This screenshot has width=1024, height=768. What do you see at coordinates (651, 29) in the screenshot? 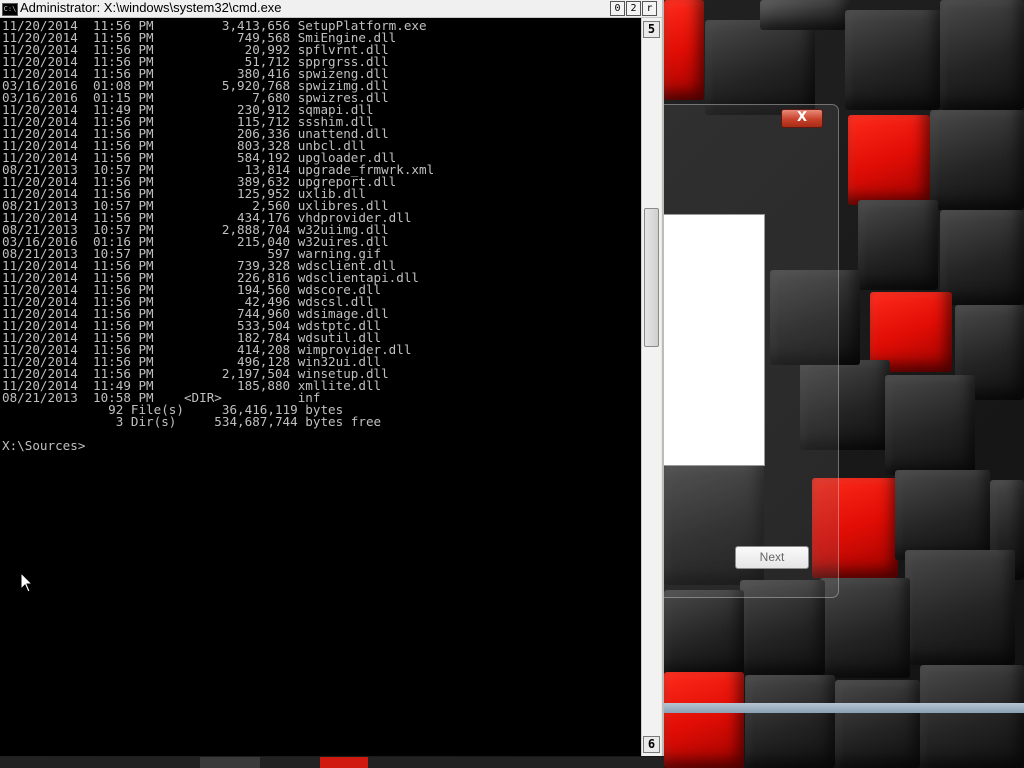
I see `scroll-up-button: 5` at bounding box center [651, 29].